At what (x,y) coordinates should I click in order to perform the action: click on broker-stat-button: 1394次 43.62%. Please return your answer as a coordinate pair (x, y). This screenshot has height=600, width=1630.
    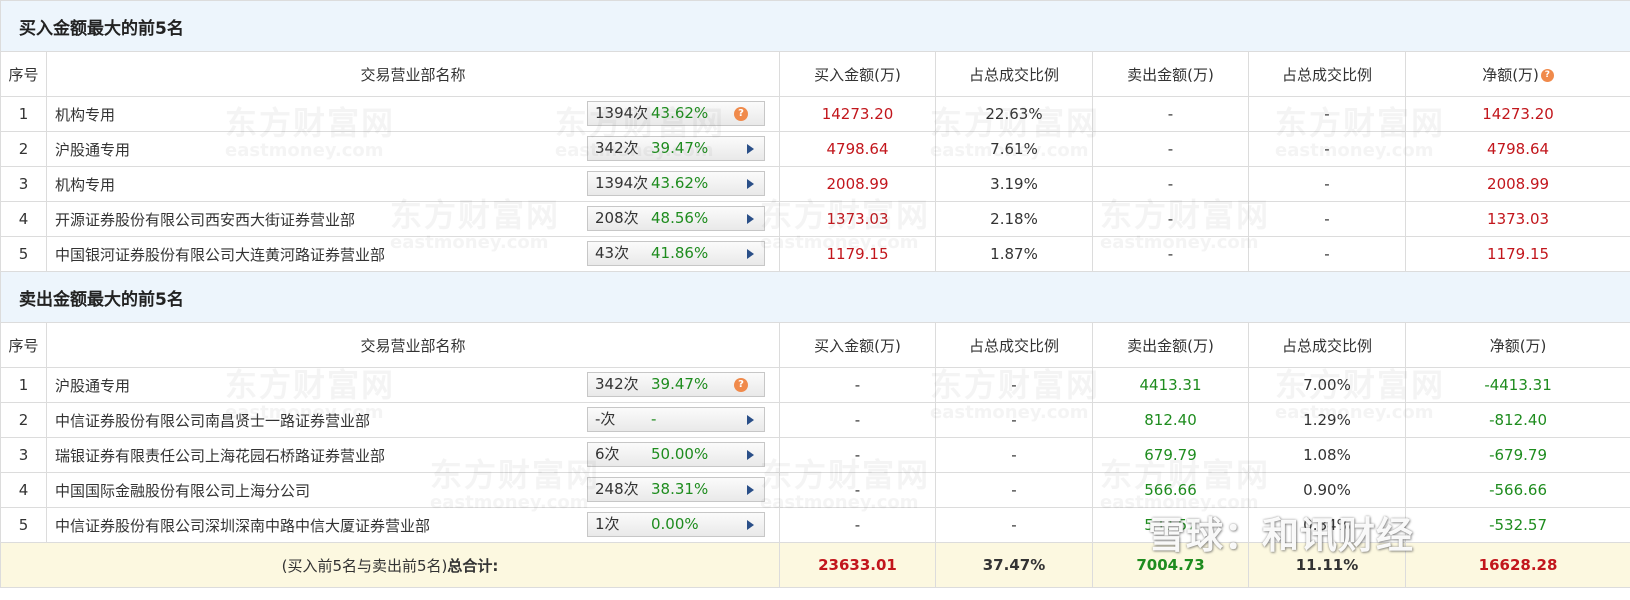
    Looking at the image, I should click on (676, 183).